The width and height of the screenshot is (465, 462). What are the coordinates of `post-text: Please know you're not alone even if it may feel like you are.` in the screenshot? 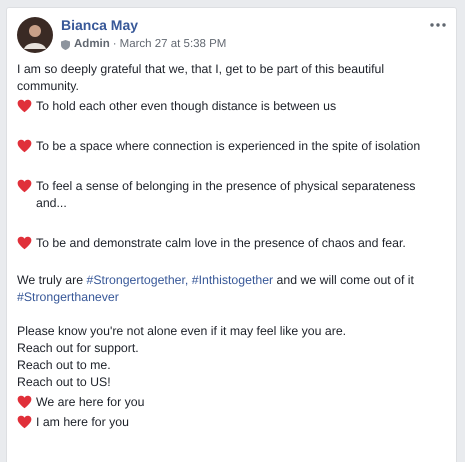 It's located at (182, 331).